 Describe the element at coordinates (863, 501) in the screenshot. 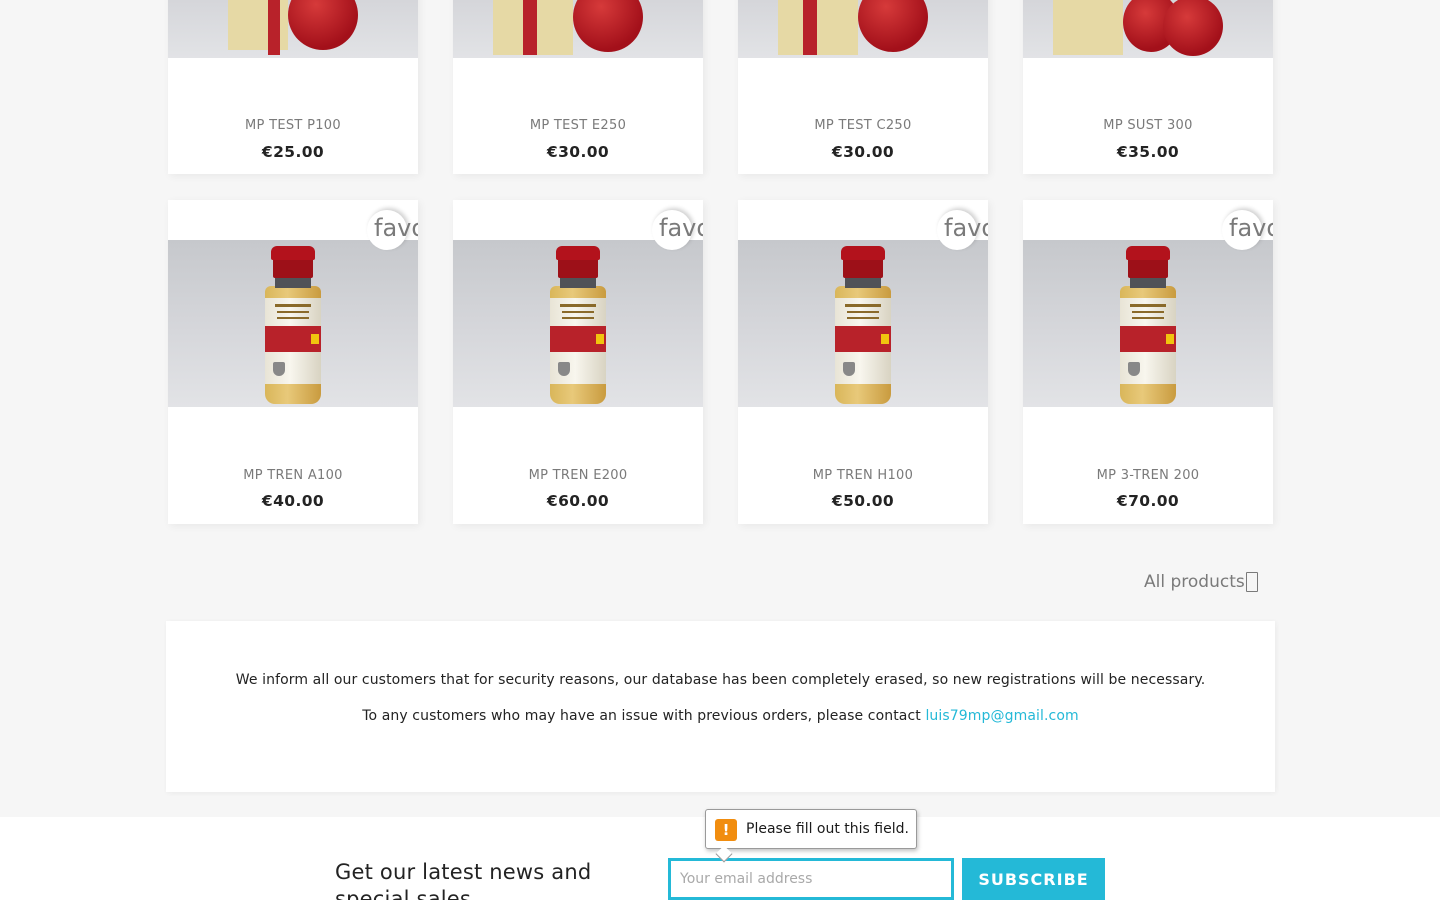

I see `product-price: €50.00` at that location.